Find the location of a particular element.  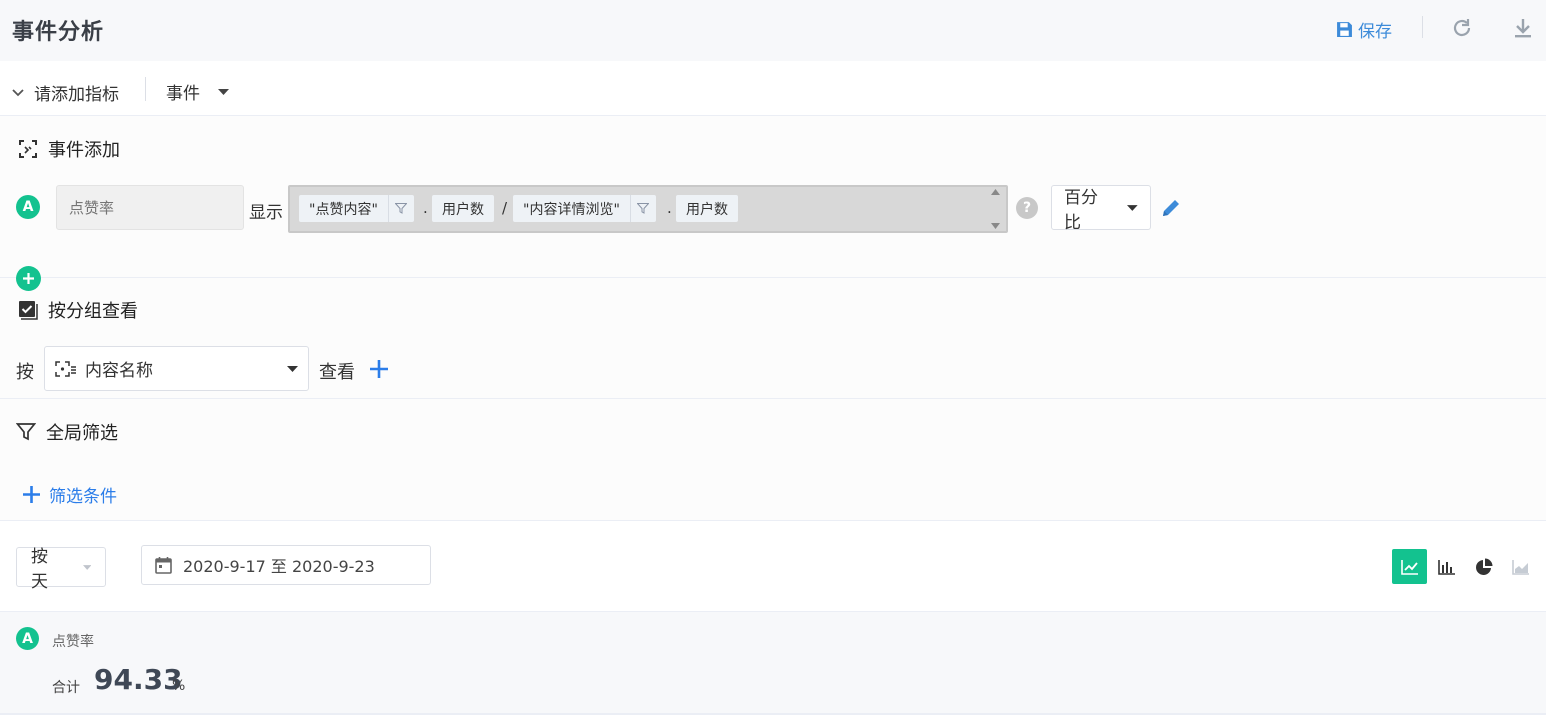

line-chart-button is located at coordinates (1409, 566).